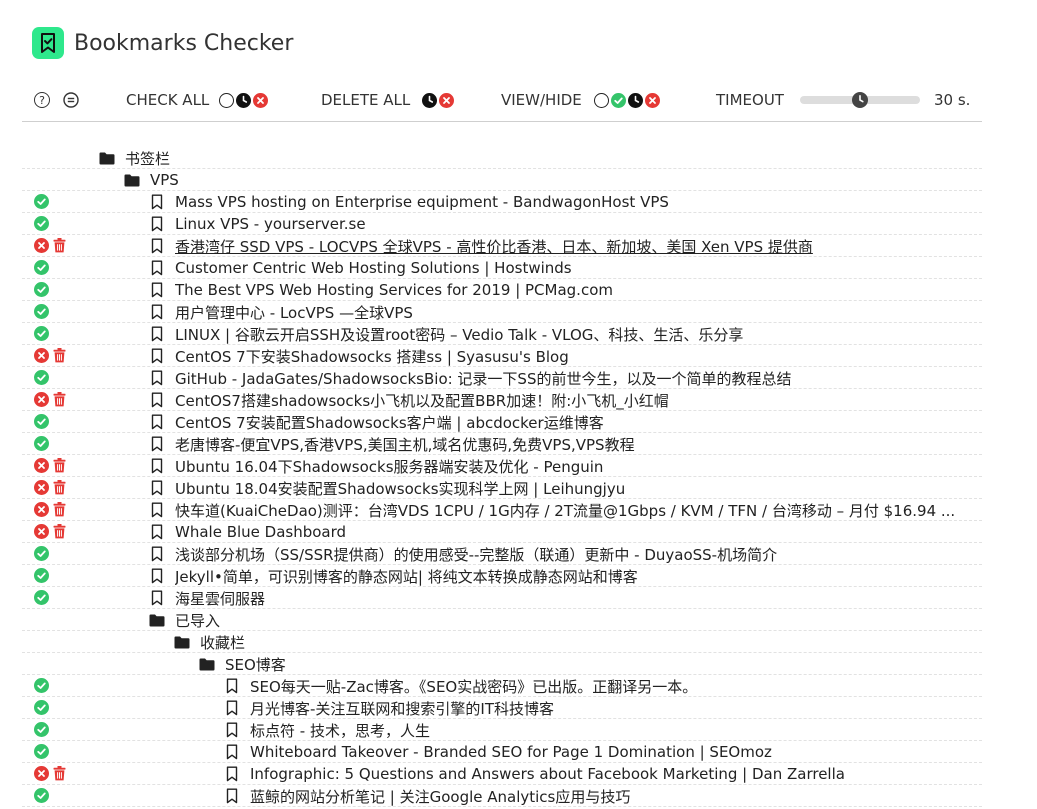 The image size is (1037, 809). Describe the element at coordinates (270, 224) in the screenshot. I see `bookmark-title: Linux VPS - yourserver.se` at that location.